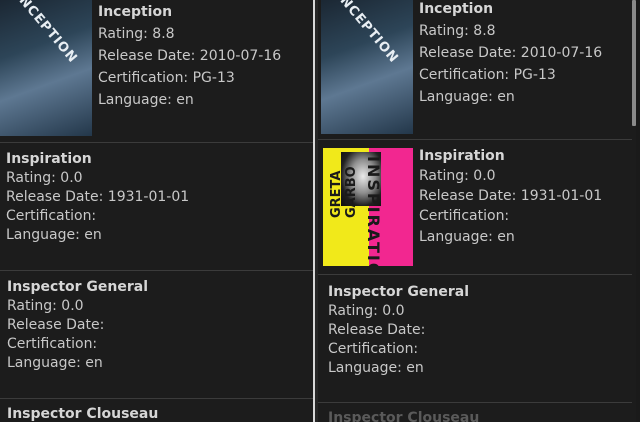 The image size is (640, 422). Describe the element at coordinates (373, 211) in the screenshot. I see `inspiration-poster-title: INSPIRATION` at that location.